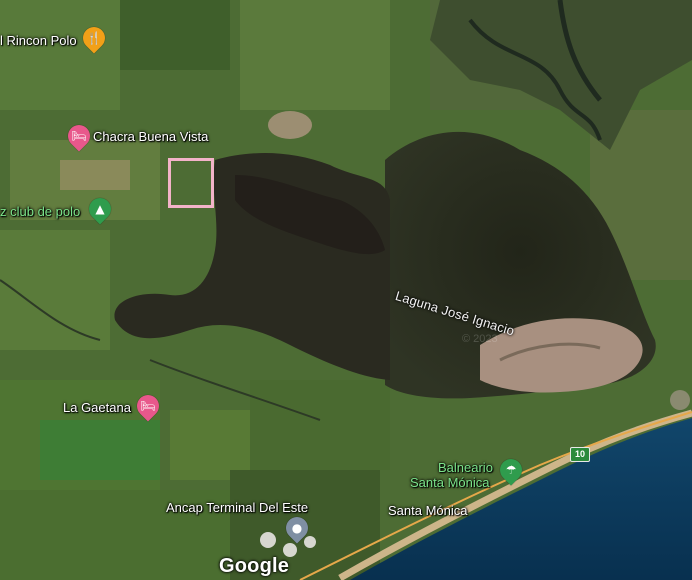  I want to click on park-pin: ▲, so click(100, 209).